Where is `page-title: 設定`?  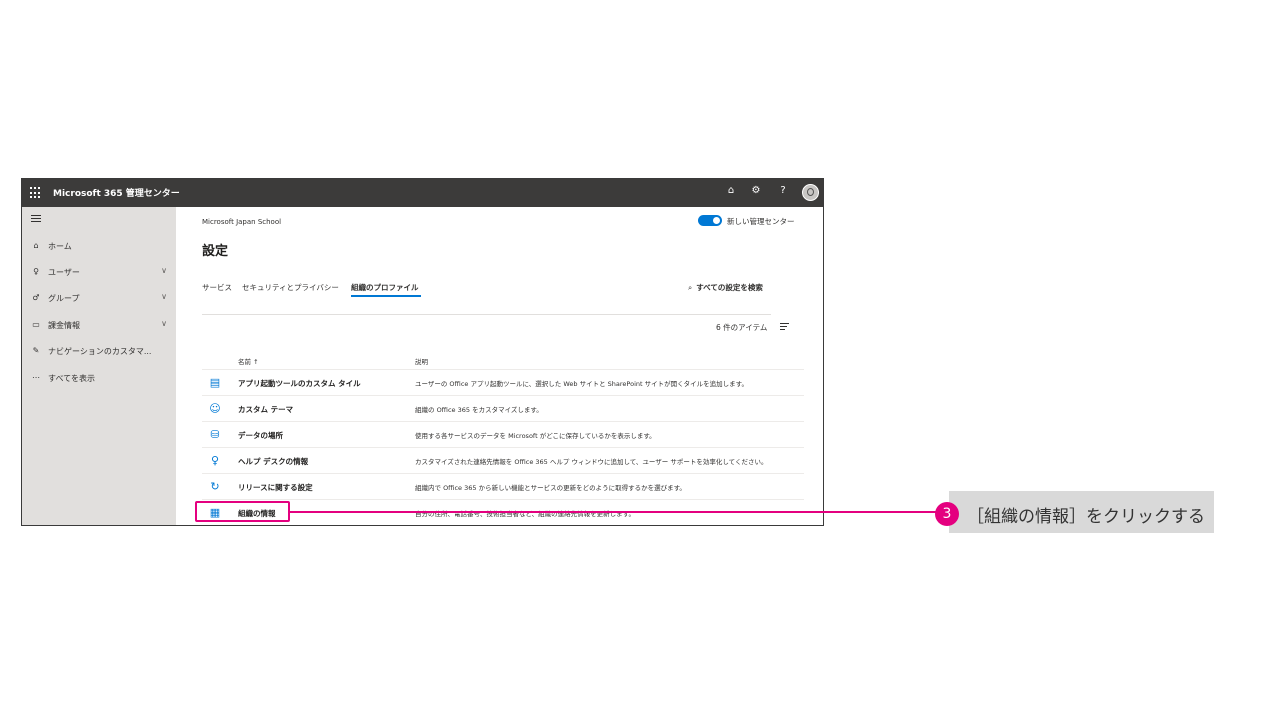
page-title: 設定 is located at coordinates (215, 251).